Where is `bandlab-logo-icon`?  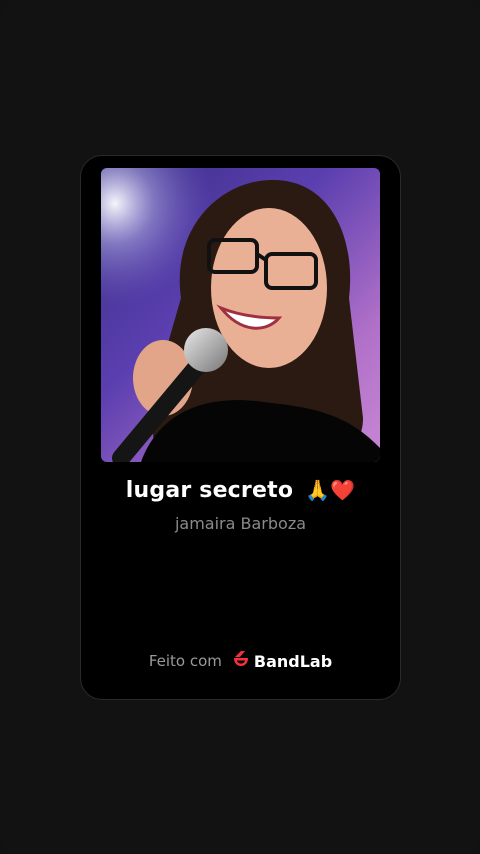 bandlab-logo-icon is located at coordinates (241, 661).